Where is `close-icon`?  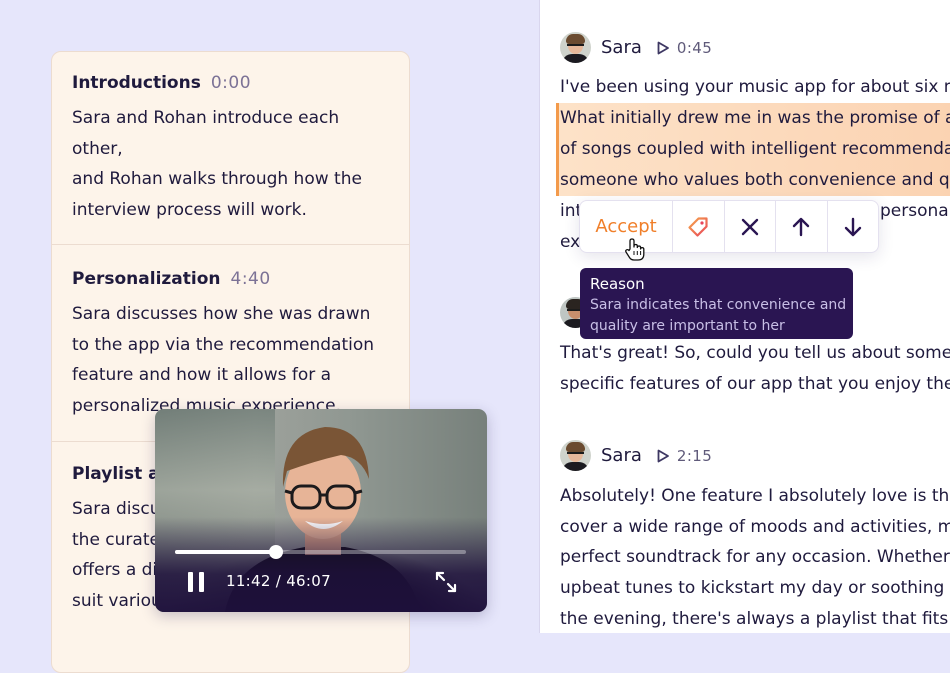 close-icon is located at coordinates (749, 226).